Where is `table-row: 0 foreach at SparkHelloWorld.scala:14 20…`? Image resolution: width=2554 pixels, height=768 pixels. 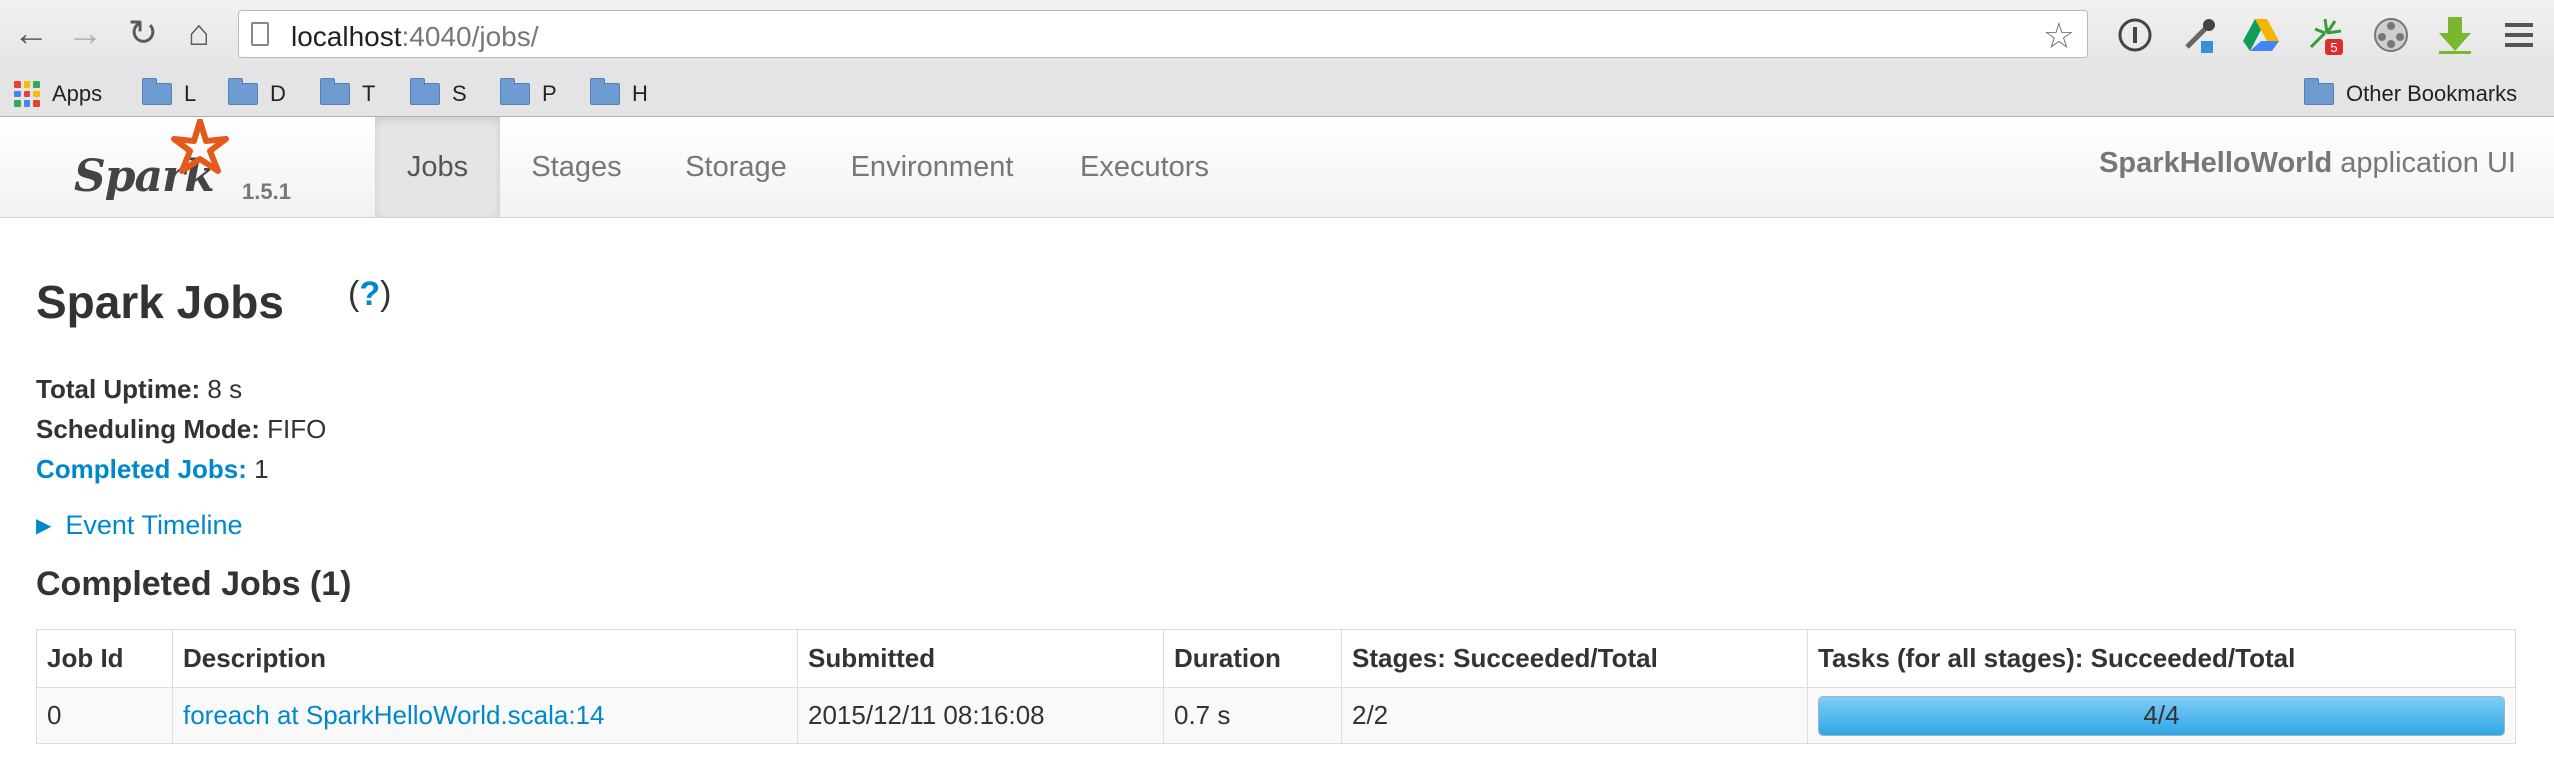 table-row: 0 foreach at SparkHelloWorld.scala:14 20… is located at coordinates (1276, 715).